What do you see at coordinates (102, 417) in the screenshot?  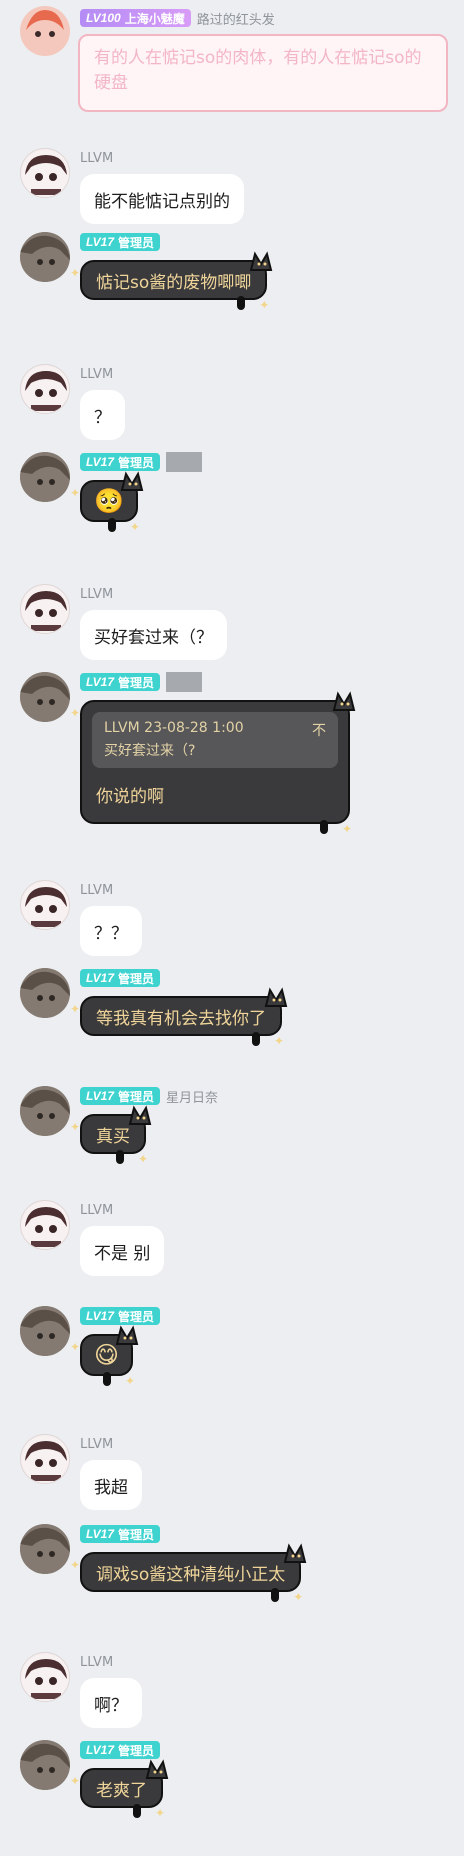 I see `message-text: ？` at bounding box center [102, 417].